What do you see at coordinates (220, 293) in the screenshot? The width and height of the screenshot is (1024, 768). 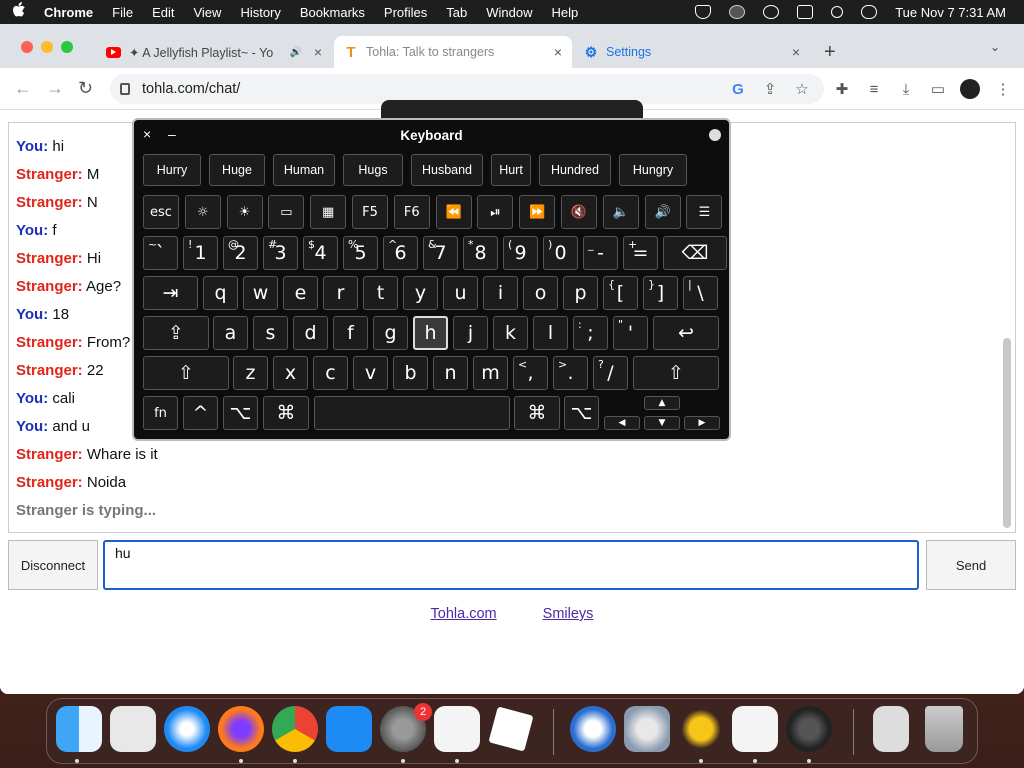 I see `key-q: q` at bounding box center [220, 293].